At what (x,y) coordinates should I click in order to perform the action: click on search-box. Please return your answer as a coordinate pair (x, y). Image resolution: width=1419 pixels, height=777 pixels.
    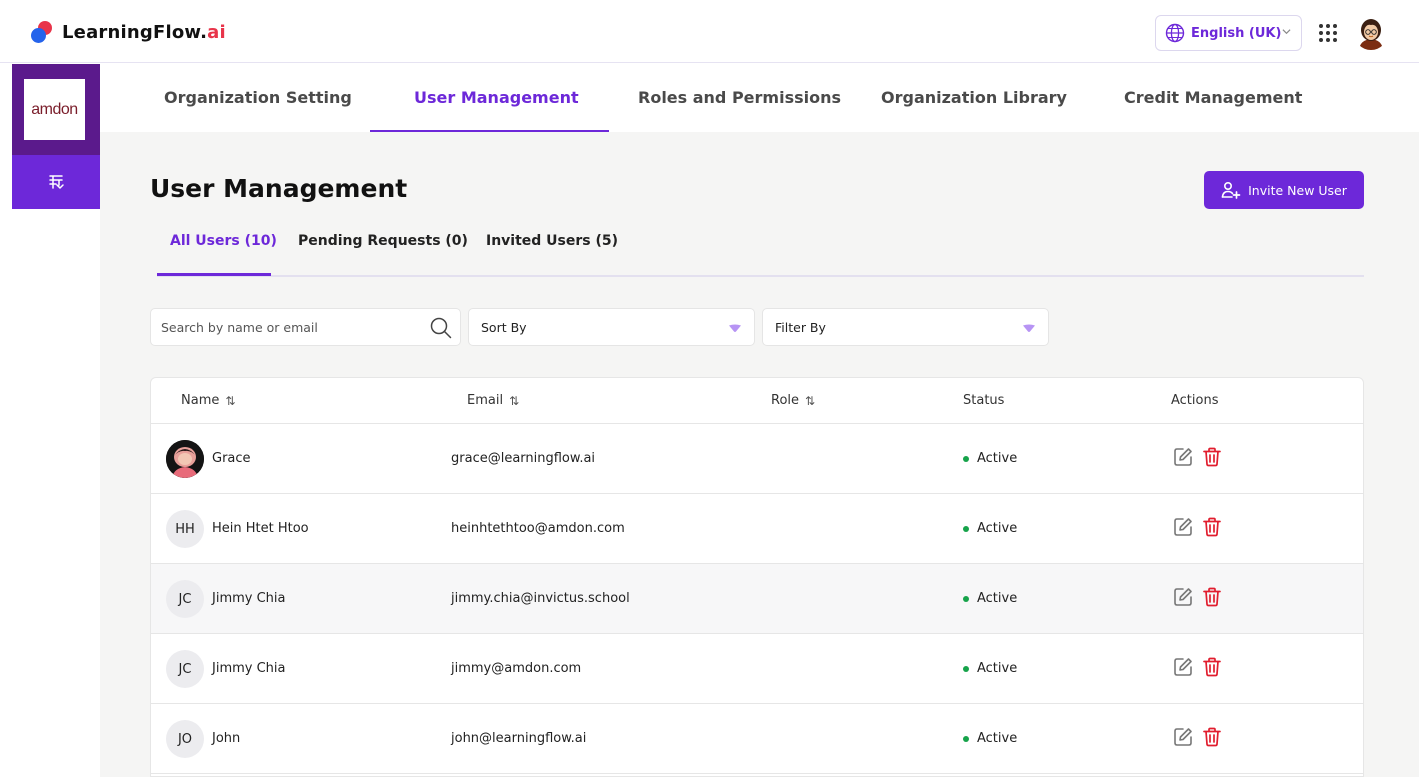
    Looking at the image, I should click on (305, 327).